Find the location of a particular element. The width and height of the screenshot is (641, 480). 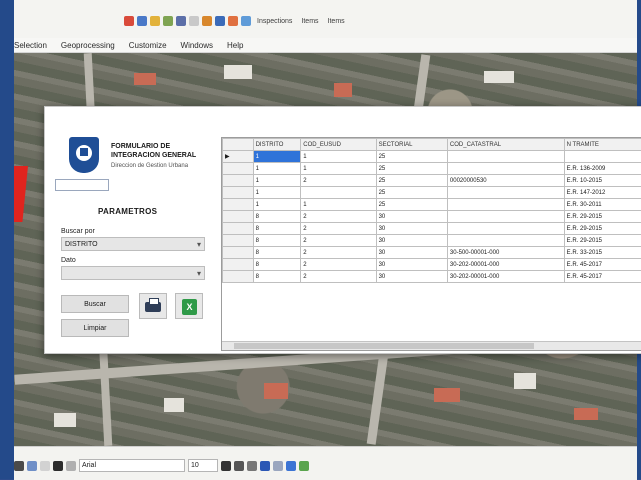

limpiar-button: Limpiar is located at coordinates (95, 328).